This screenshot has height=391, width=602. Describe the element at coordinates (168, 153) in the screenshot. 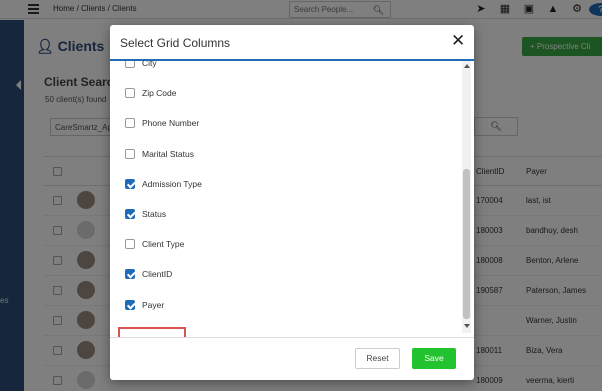

I see `option-label: Marital Status` at that location.